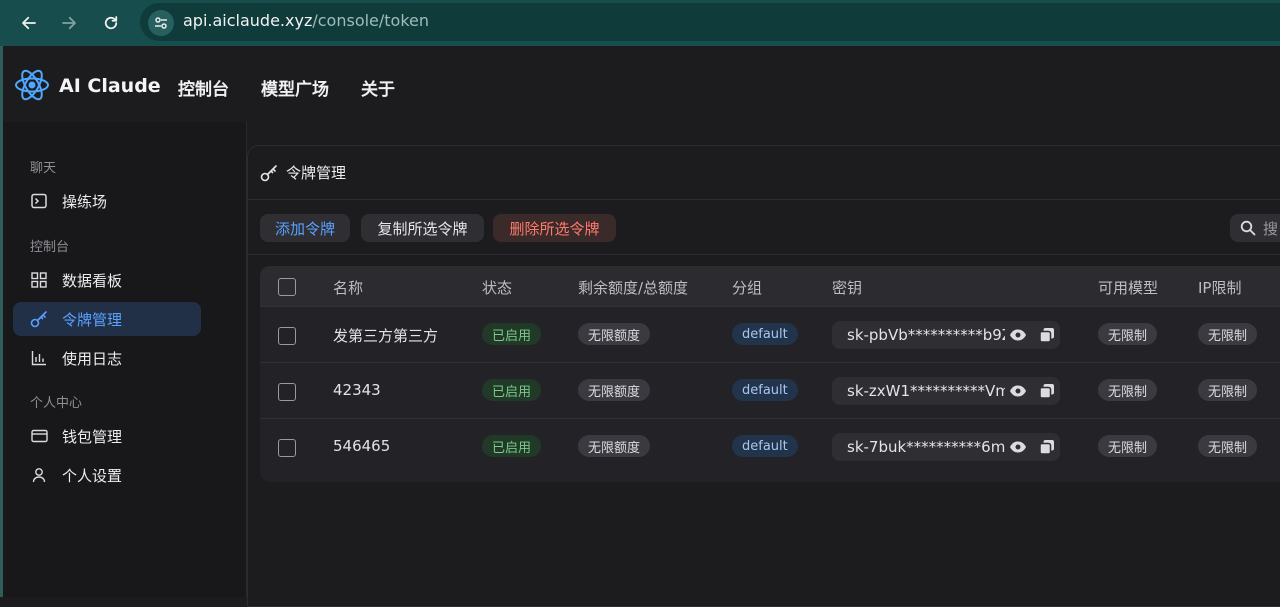  Describe the element at coordinates (497, 287) in the screenshot. I see `col-status: 状态` at that location.